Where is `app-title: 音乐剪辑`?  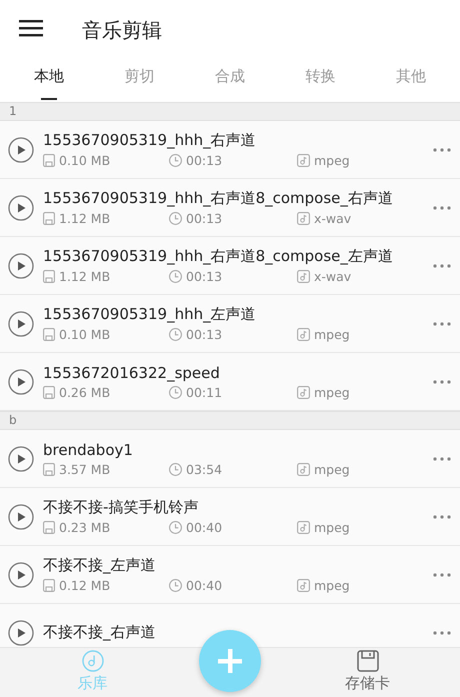 app-title: 音乐剪辑 is located at coordinates (122, 30).